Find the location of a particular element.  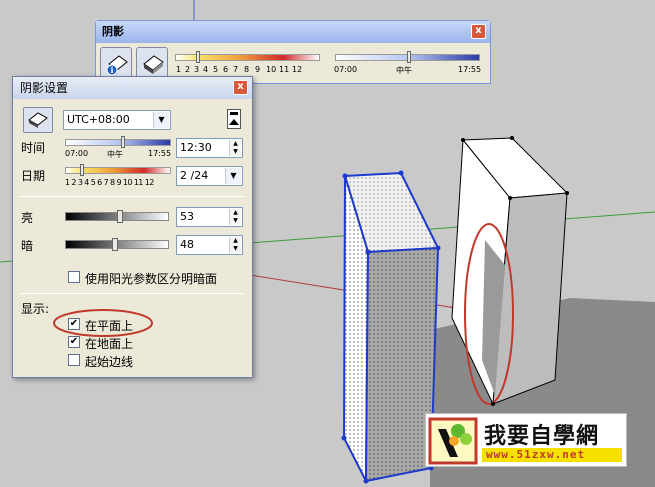

time-slider-labels: 07:00 中午 17:55 is located at coordinates (118, 154).